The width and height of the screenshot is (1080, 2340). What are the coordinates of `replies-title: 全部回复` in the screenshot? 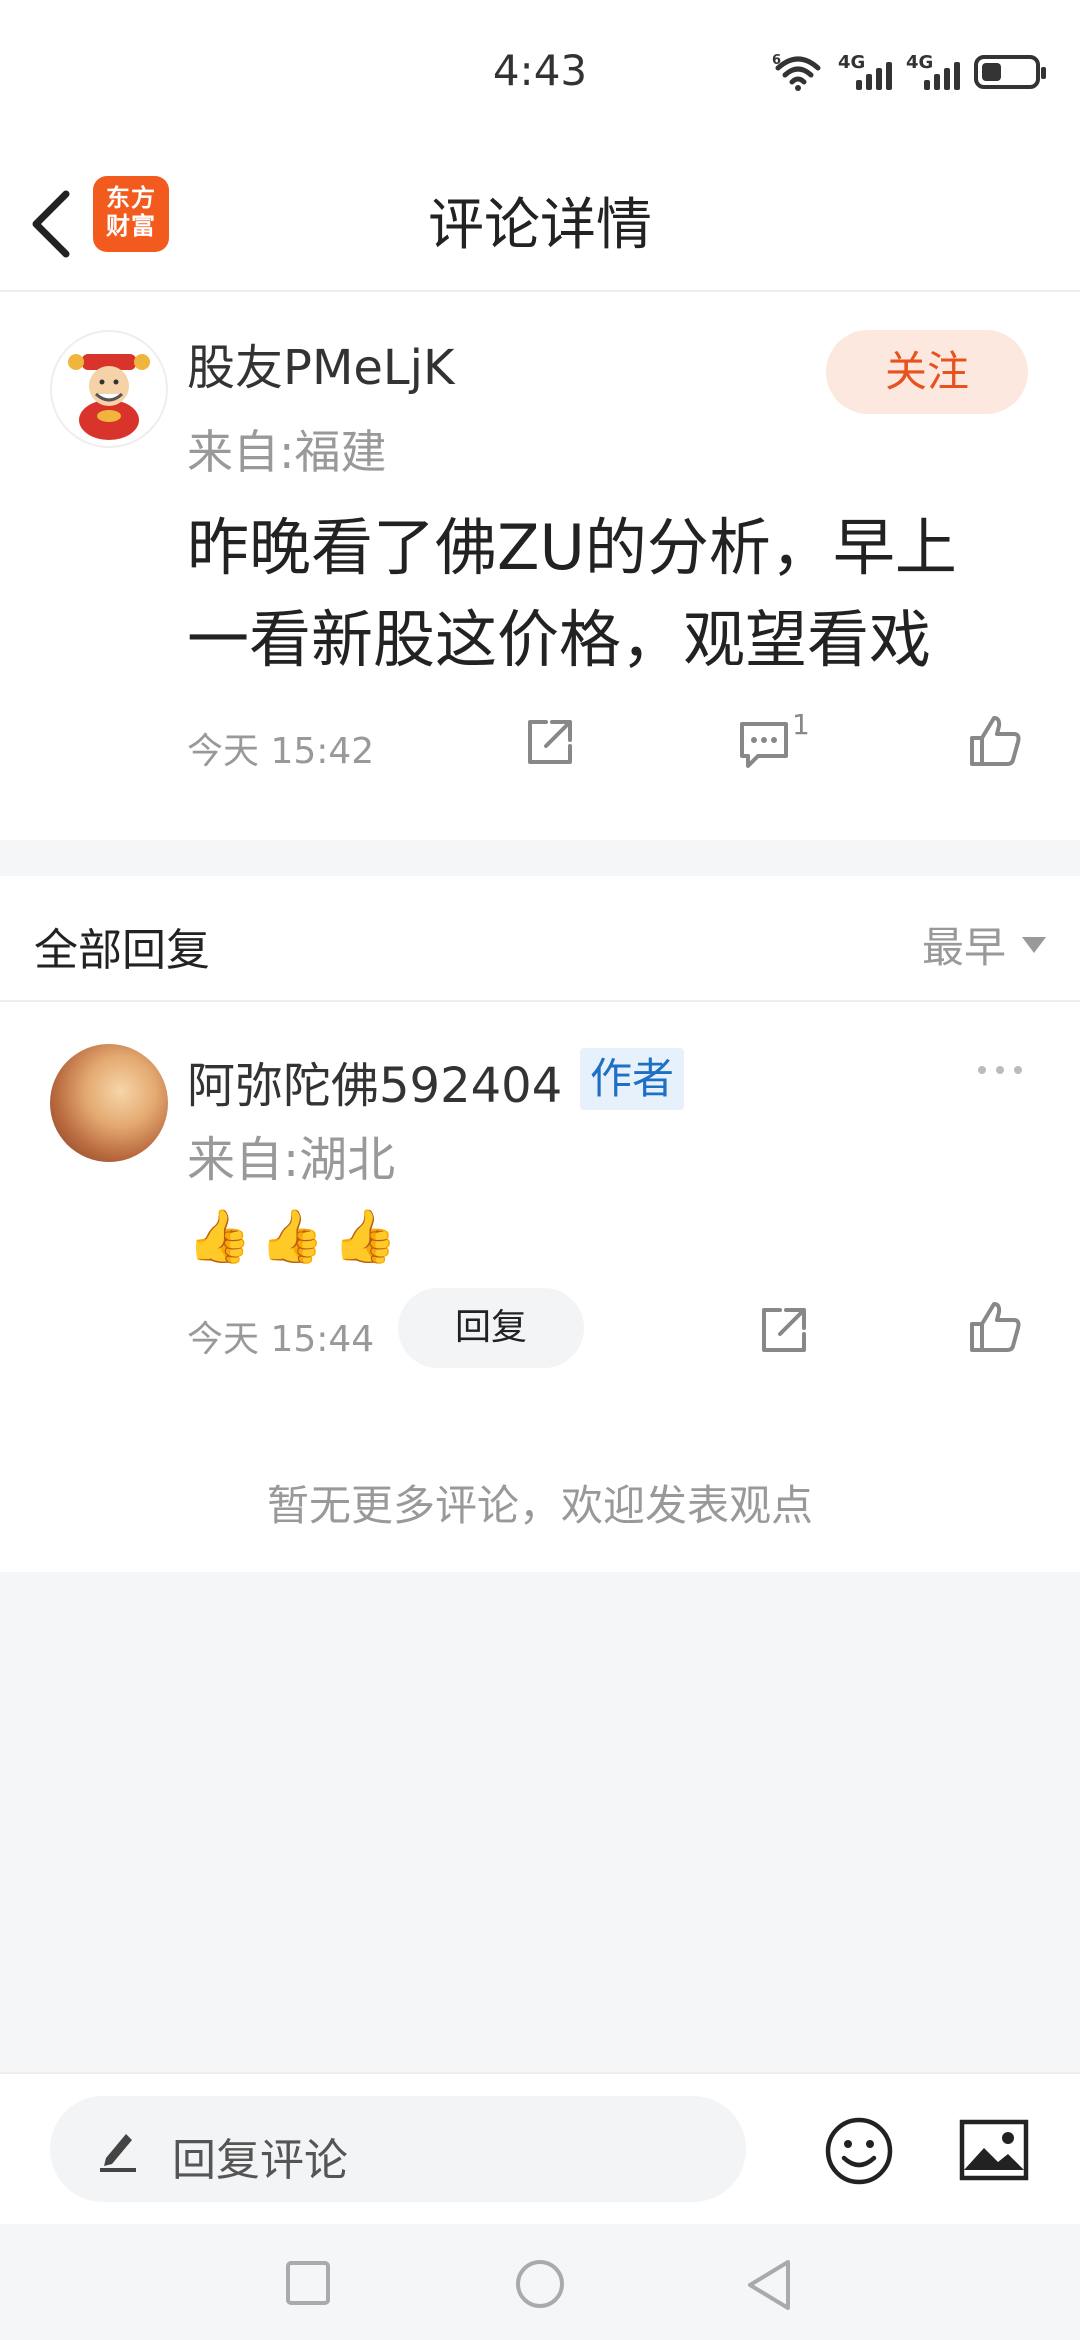 It's located at (122, 950).